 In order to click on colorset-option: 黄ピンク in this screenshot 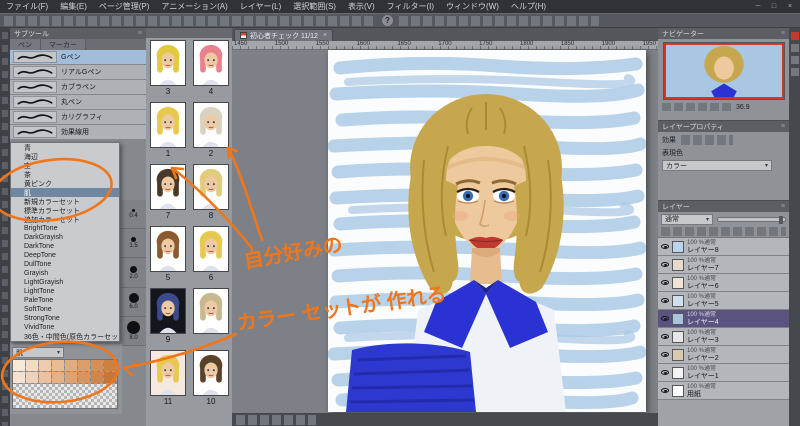, I will do `click(65, 183)`.